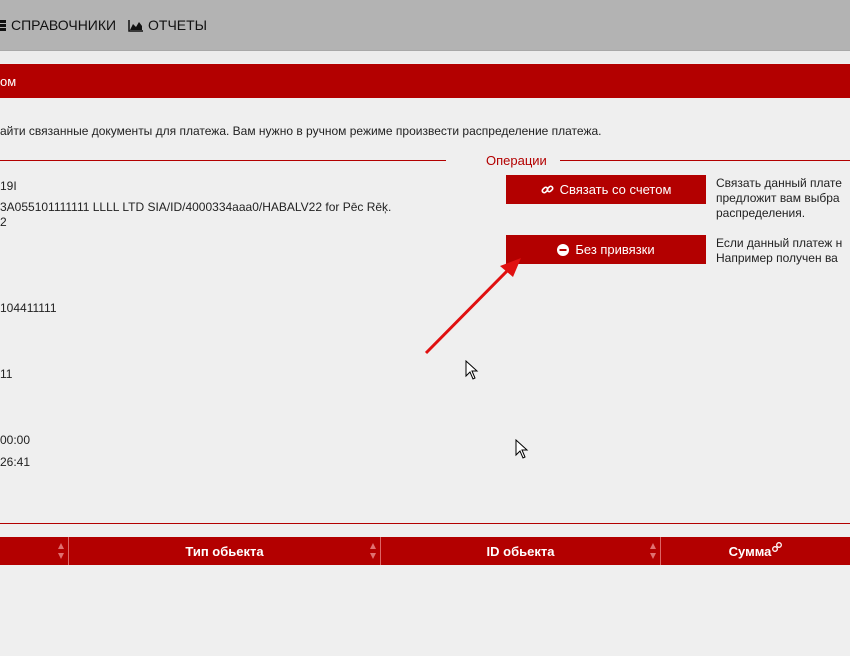 The image size is (850, 656). I want to click on link-to-invoice-button: Связать со счетом, so click(606, 189).